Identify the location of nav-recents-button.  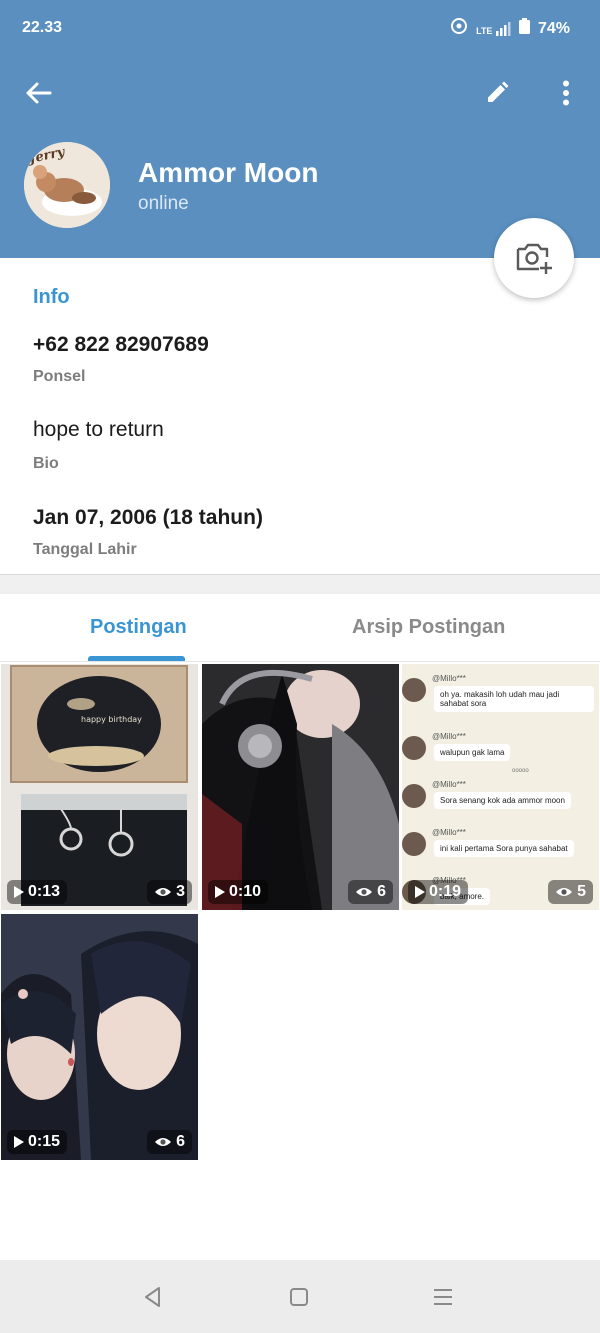
(443, 1297).